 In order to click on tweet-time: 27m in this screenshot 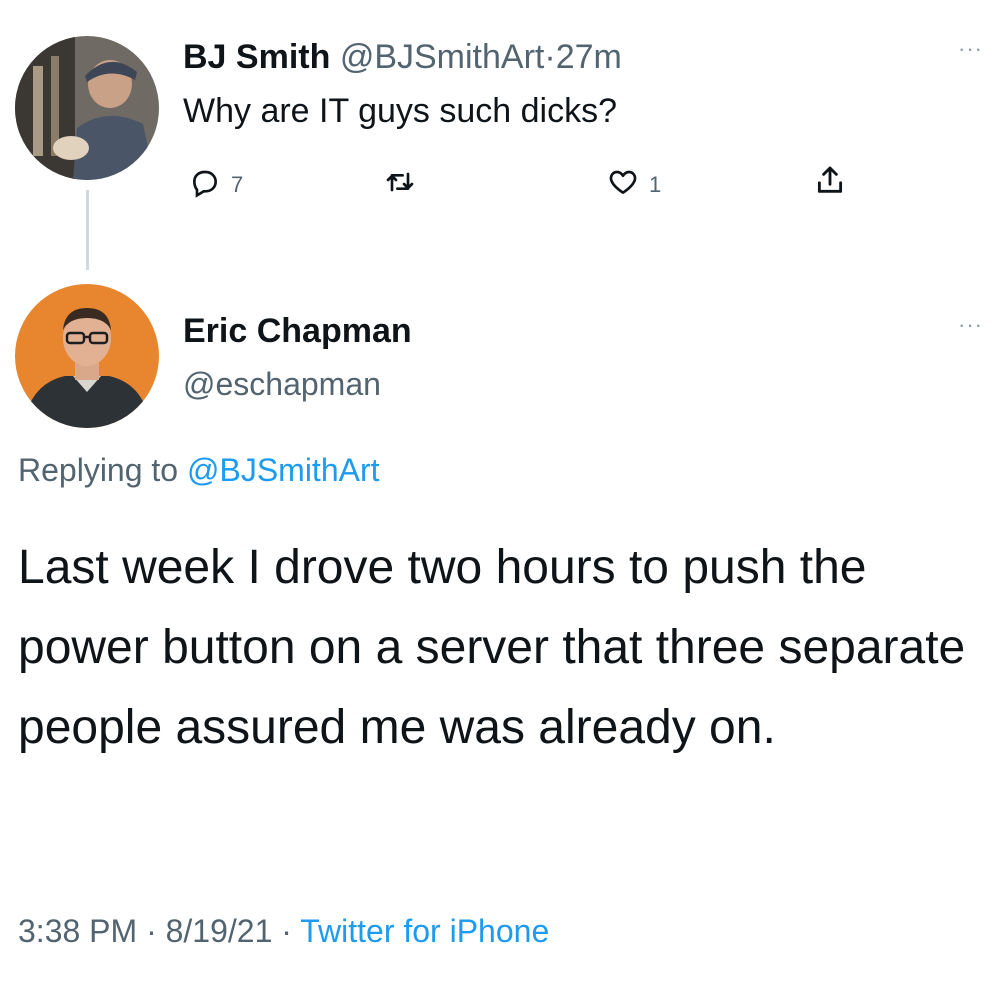, I will do `click(589, 57)`.